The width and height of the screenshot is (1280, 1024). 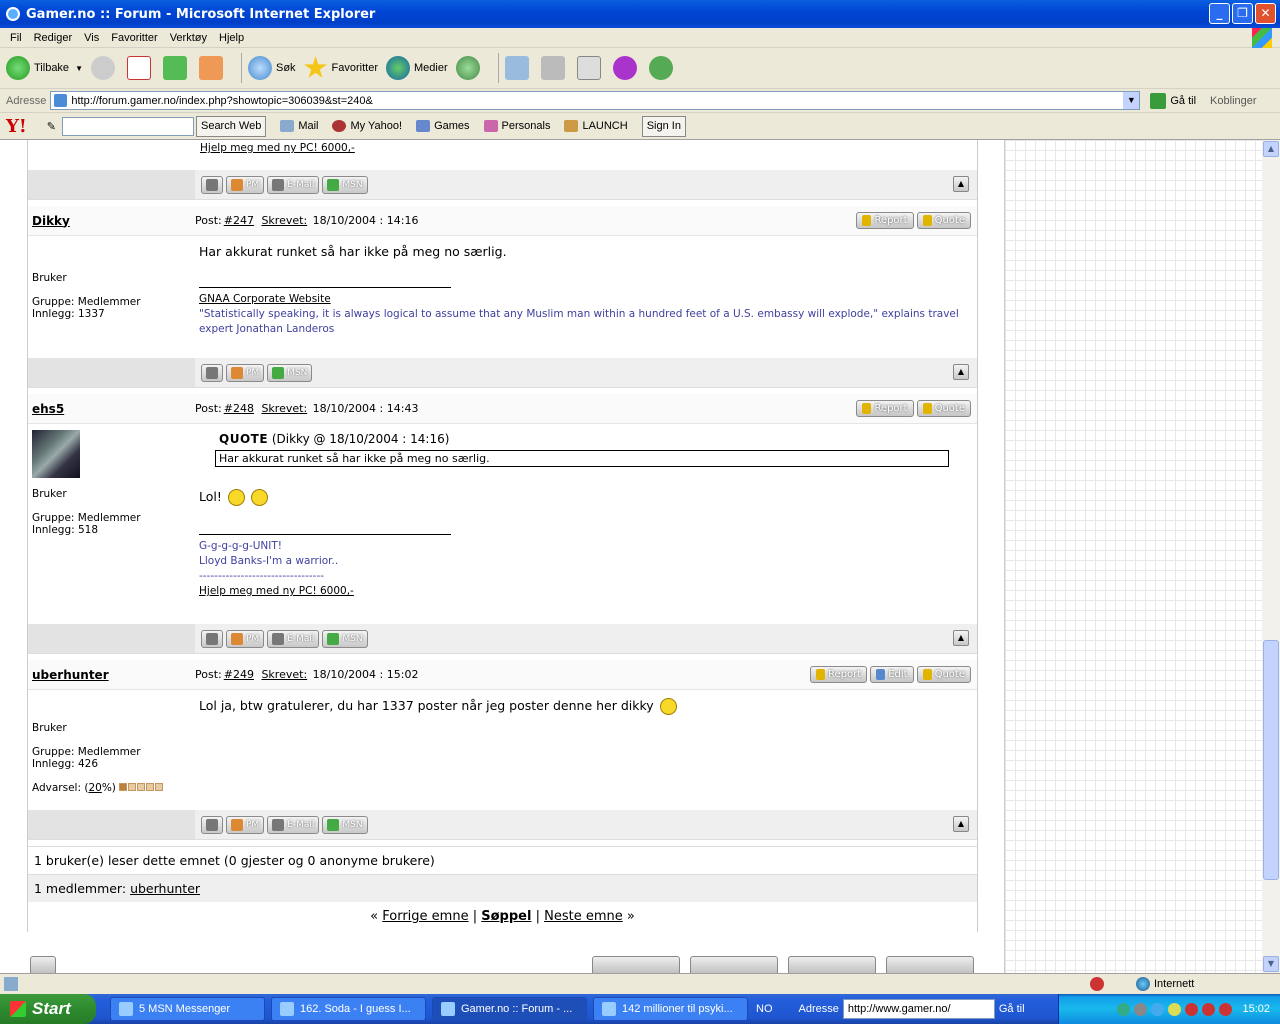 I want to click on fast-reply-button, so click(x=734, y=964).